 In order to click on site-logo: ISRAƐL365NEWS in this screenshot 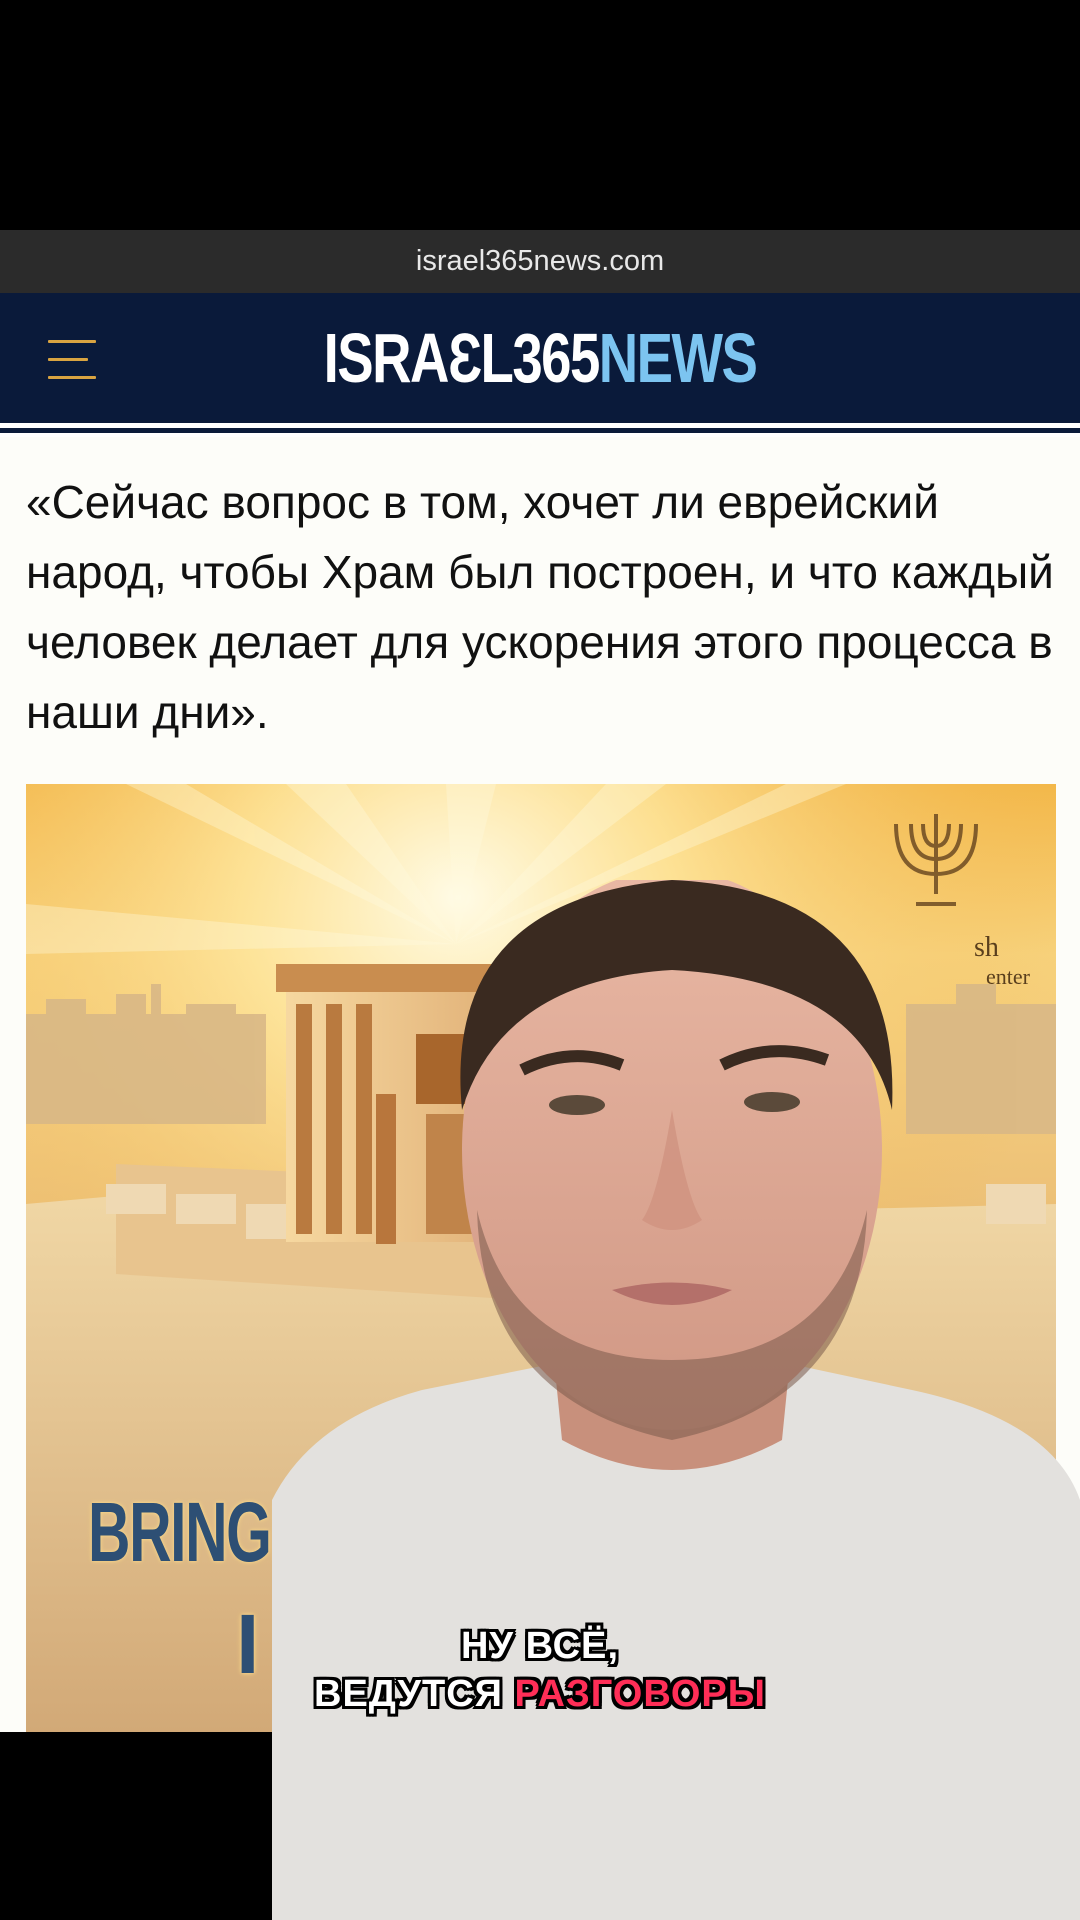, I will do `click(540, 358)`.